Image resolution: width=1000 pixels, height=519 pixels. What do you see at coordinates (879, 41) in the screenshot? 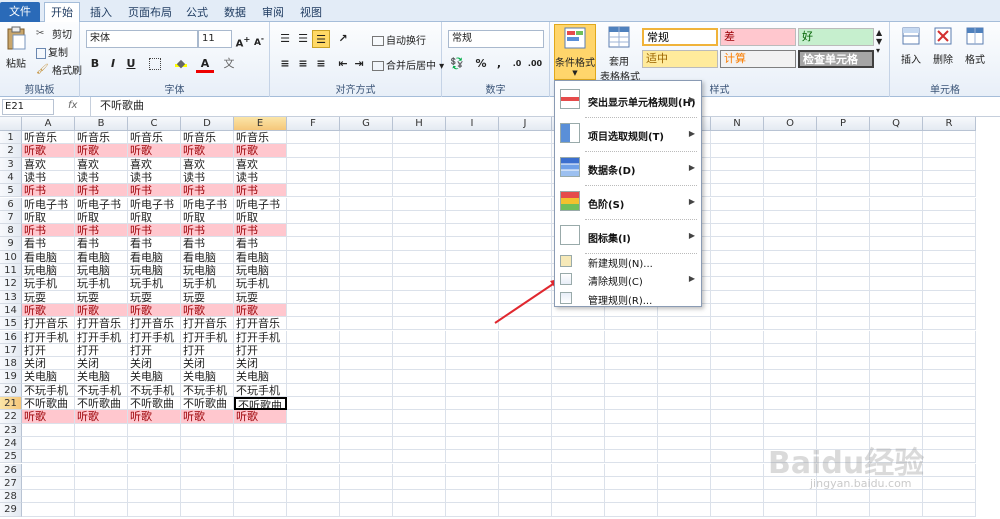
I see `styles-more-button: ▲ ▼ ▾` at bounding box center [879, 41].